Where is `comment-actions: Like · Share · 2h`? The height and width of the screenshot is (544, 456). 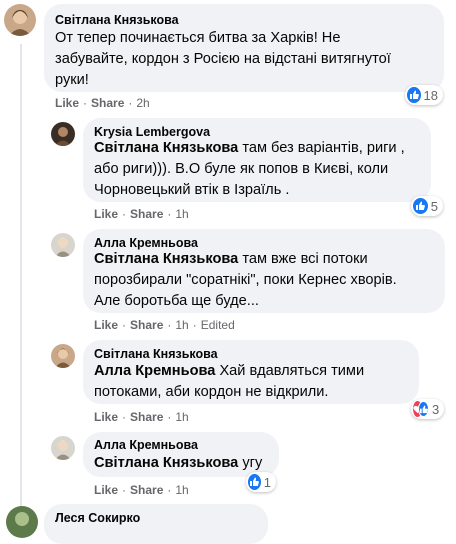
comment-actions: Like · Share · 2h is located at coordinates (102, 103).